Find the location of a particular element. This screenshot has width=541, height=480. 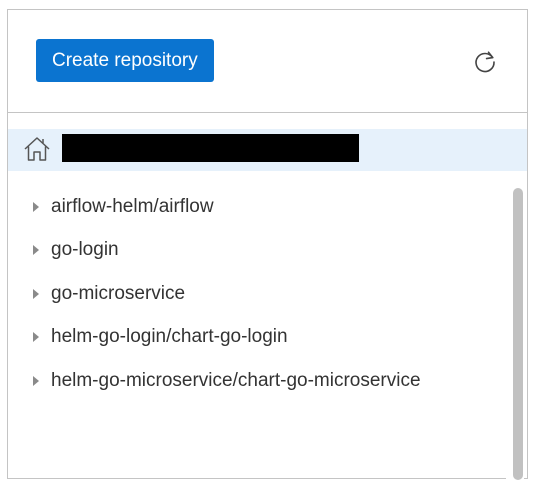

create-repository-button: Create repository is located at coordinates (125, 60).